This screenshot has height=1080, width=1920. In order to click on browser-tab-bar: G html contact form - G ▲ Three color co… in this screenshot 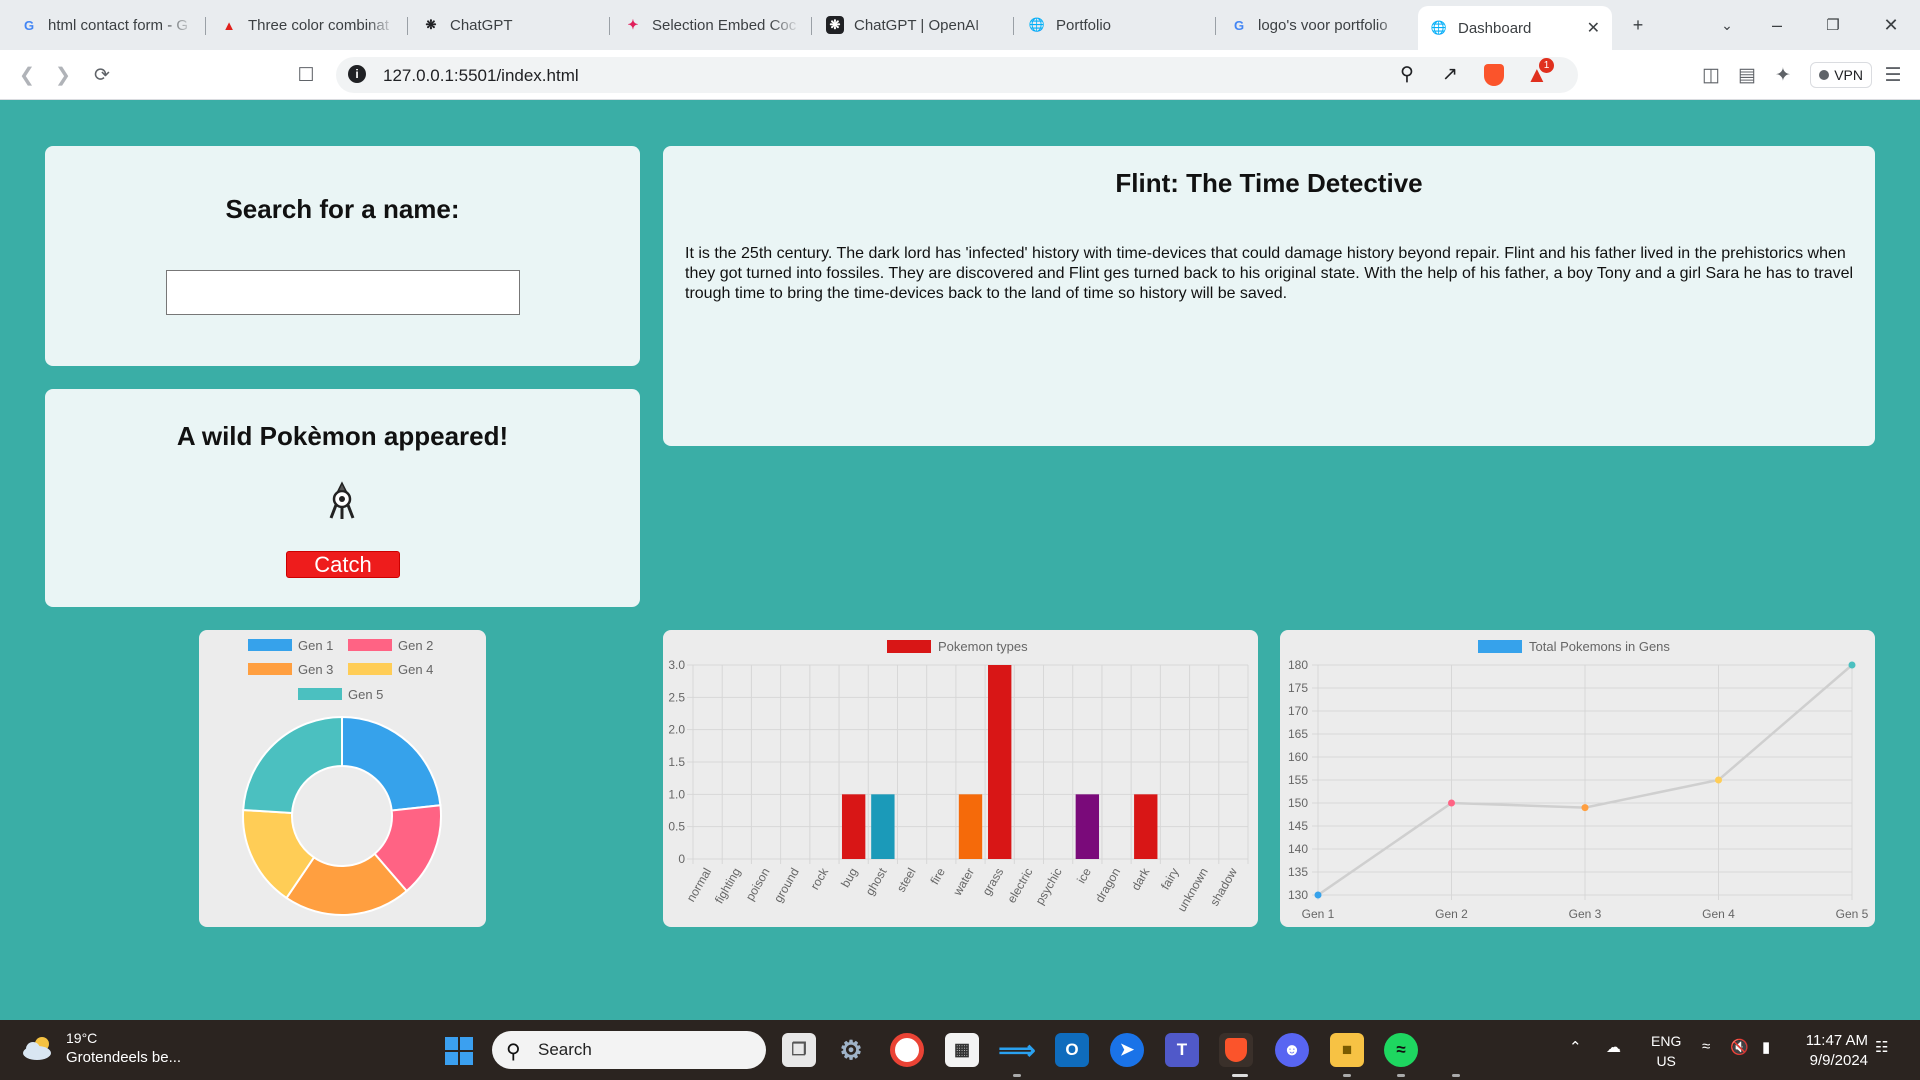, I will do `click(960, 25)`.